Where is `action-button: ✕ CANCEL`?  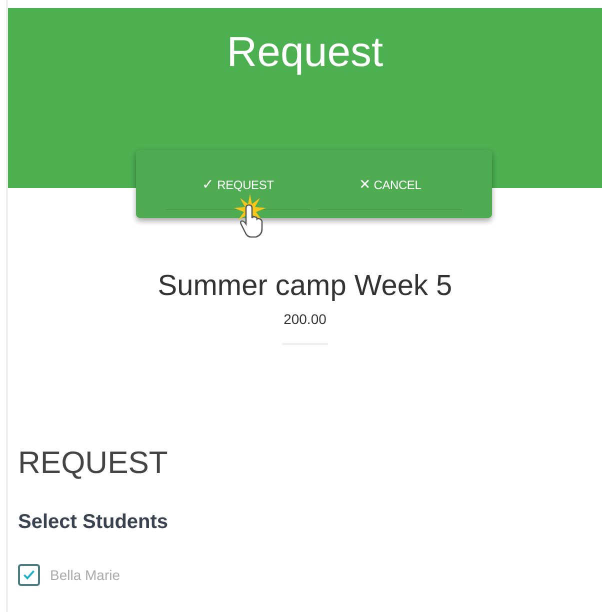 action-button: ✕ CANCEL is located at coordinates (390, 184).